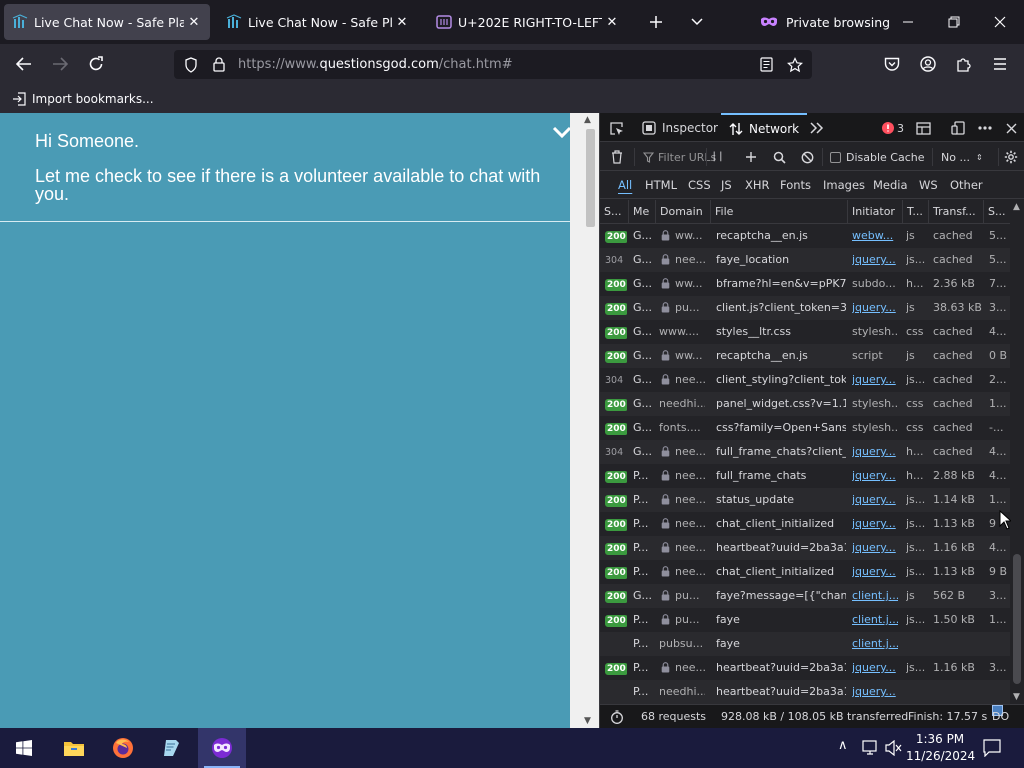 The height and width of the screenshot is (768, 1024). I want to click on tab-unicode-rtl: U+202E RIGHT-TO-LEFT OVER ✕, so click(528, 22).